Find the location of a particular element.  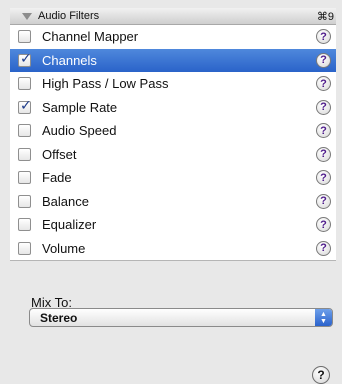

section-header: Audio Filters ⌘9 is located at coordinates (173, 16).